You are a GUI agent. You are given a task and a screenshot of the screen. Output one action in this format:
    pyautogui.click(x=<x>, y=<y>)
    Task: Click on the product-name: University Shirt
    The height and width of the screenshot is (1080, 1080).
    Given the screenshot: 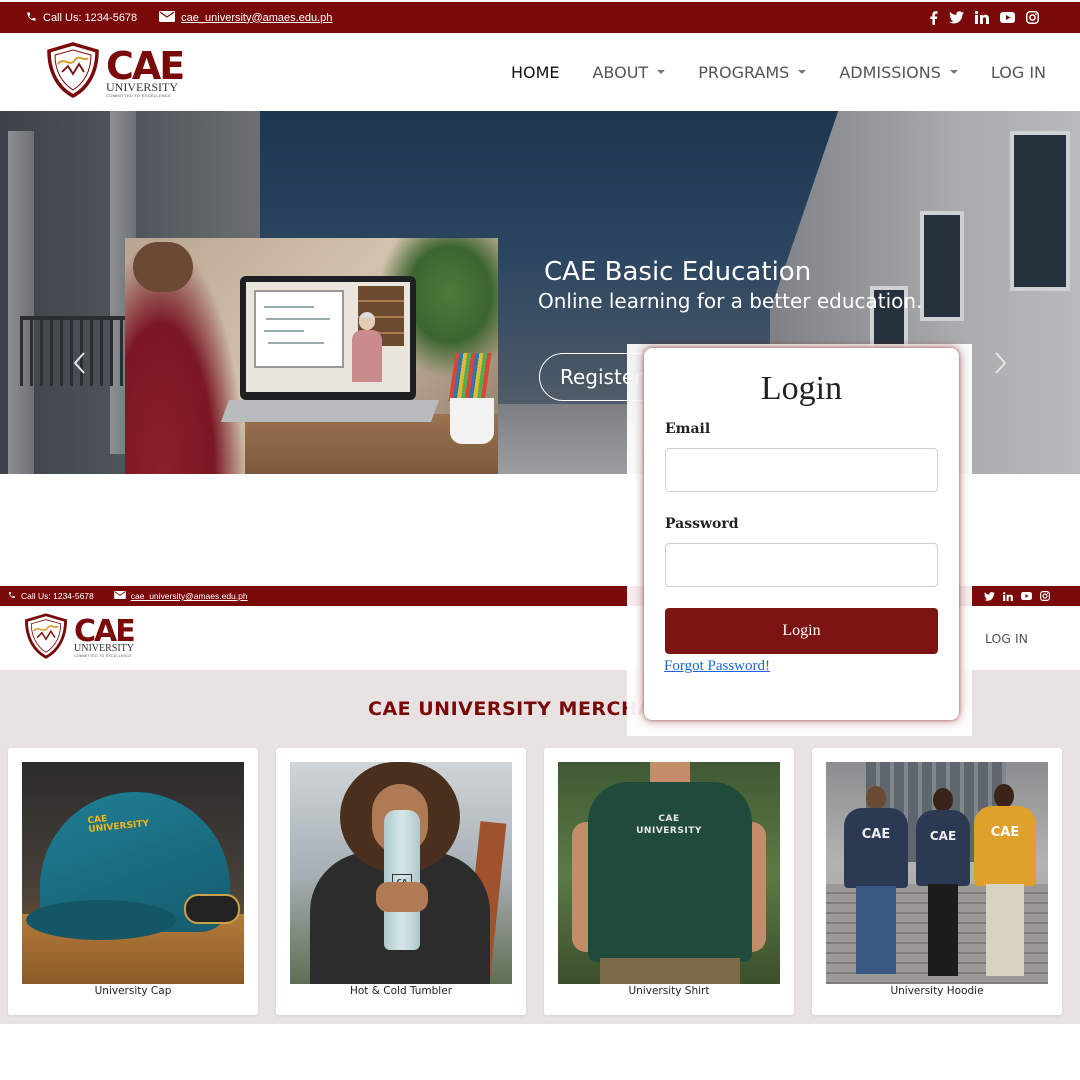 What is the action you would take?
    pyautogui.click(x=669, y=991)
    